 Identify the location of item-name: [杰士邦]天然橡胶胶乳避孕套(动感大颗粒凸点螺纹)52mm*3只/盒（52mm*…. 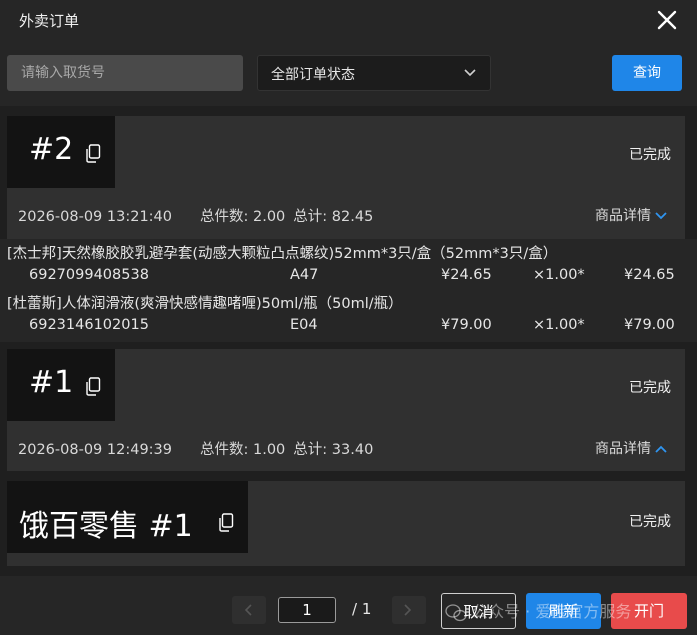
(282, 254).